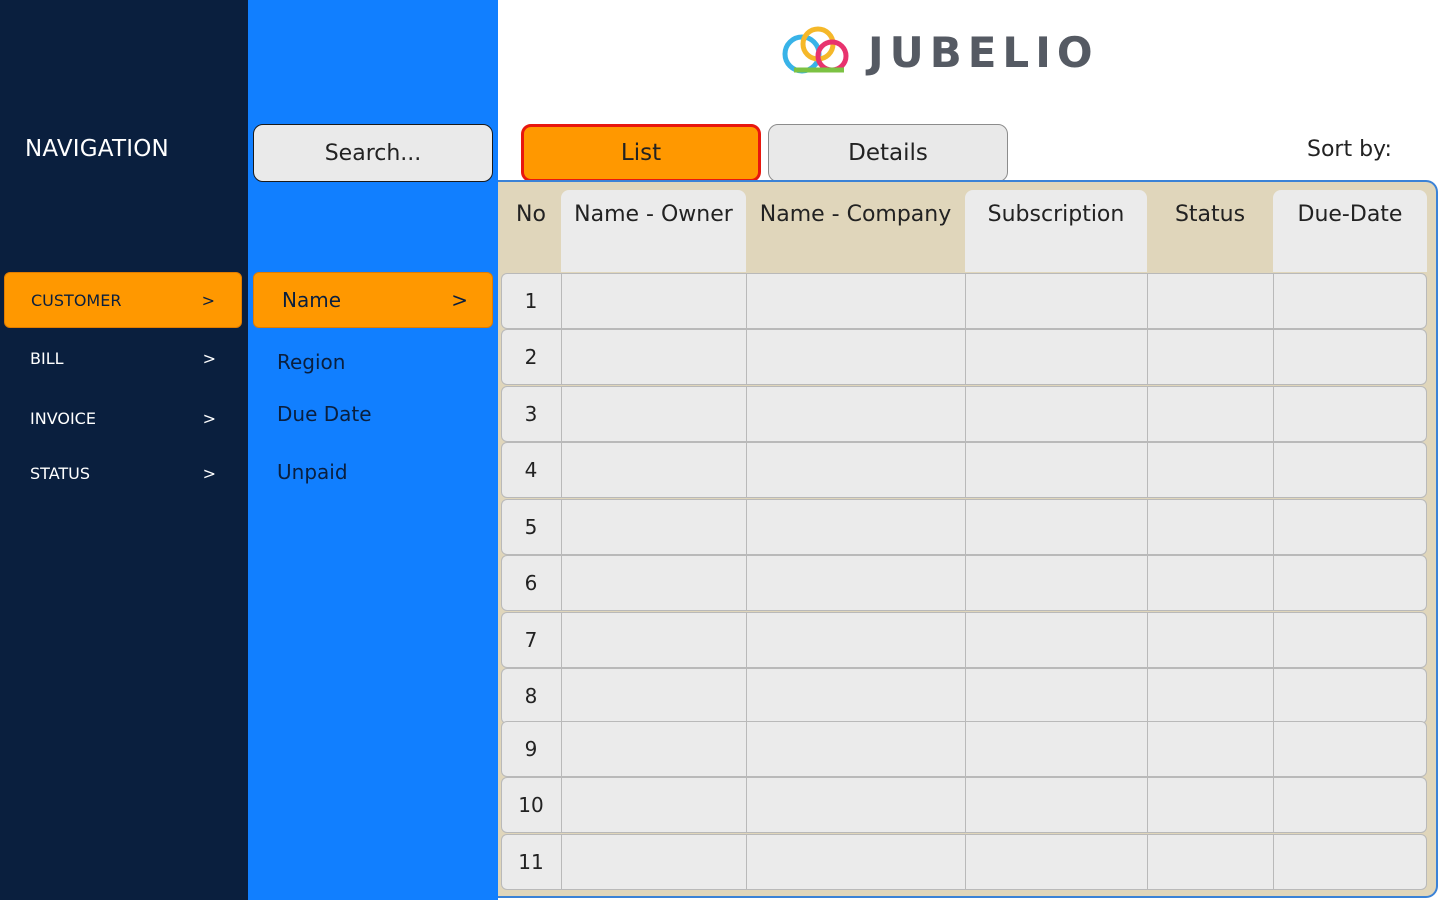  What do you see at coordinates (311, 362) in the screenshot?
I see `filter-item-label: Region` at bounding box center [311, 362].